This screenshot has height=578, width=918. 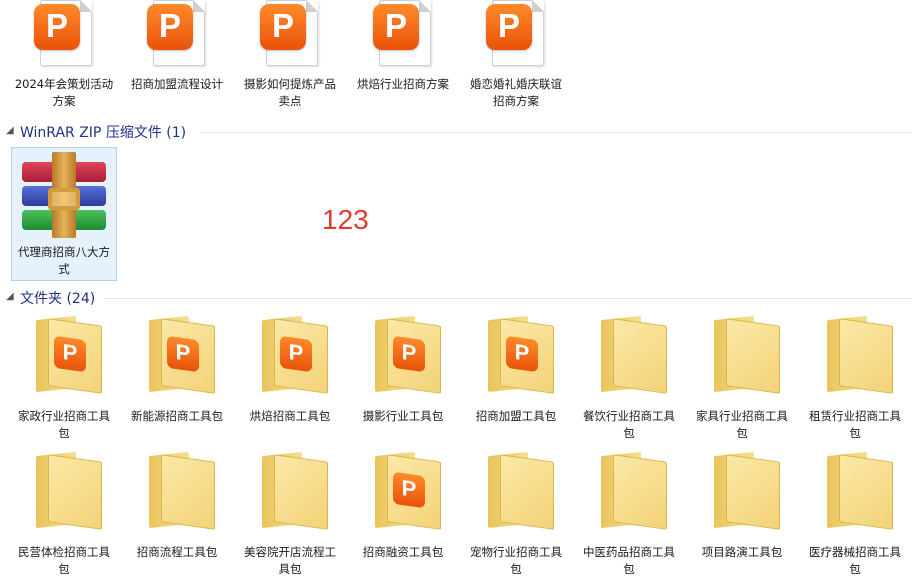 I want to click on folder-item: 民营体检招商工具包, so click(x=64, y=513).